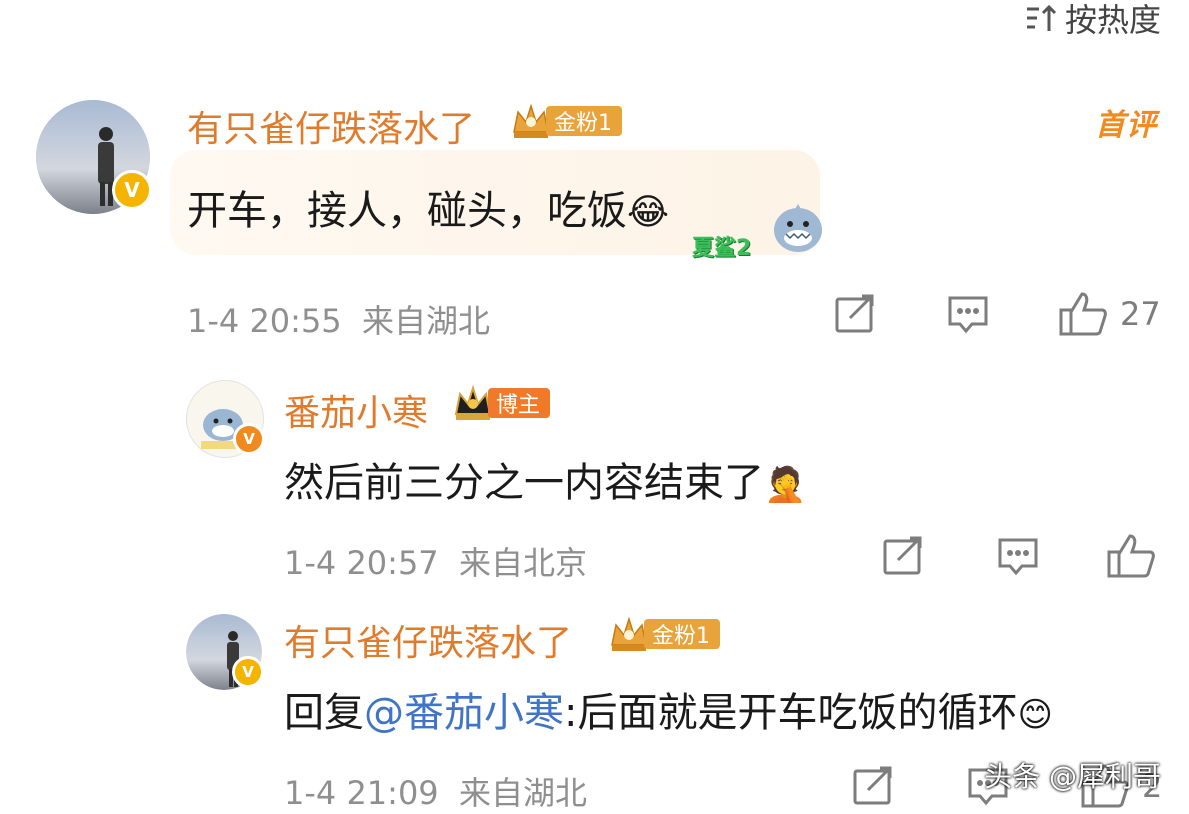  I want to click on sticker-caption: 夏鲨2, so click(722, 248).